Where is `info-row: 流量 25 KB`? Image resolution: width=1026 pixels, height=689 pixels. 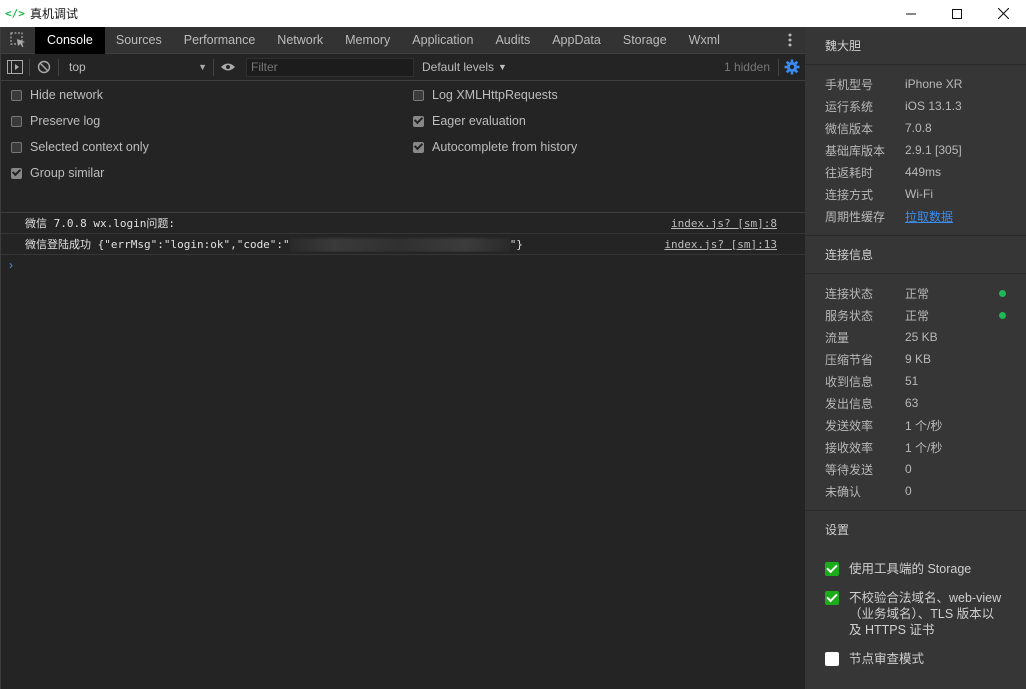 info-row: 流量 25 KB is located at coordinates (925, 337).